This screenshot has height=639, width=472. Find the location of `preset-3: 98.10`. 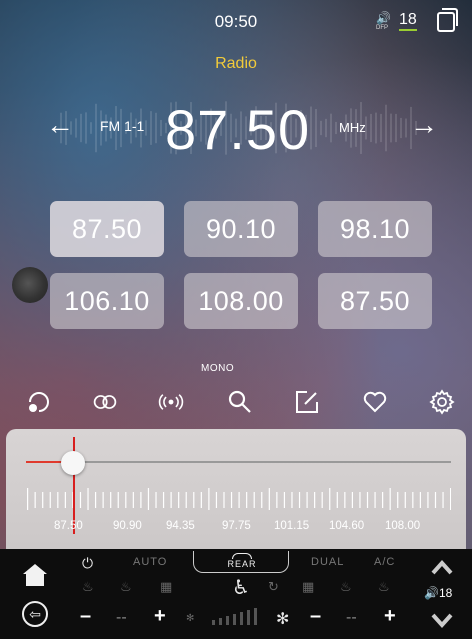

preset-3: 98.10 is located at coordinates (375, 229).